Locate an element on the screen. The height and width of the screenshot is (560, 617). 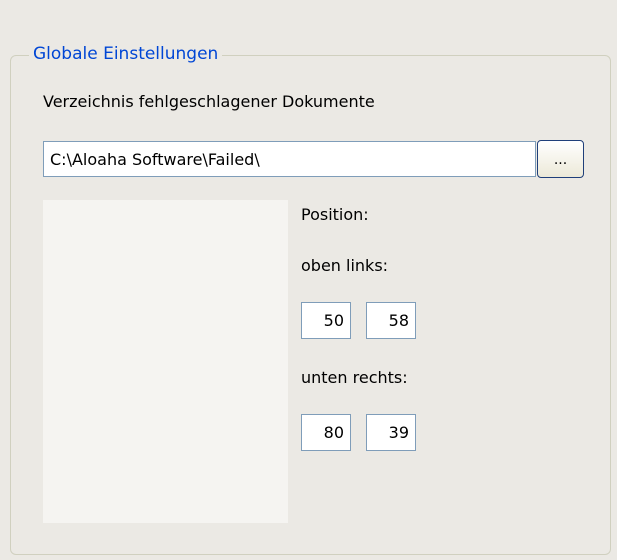
bottom-right-x-input is located at coordinates (326, 432).